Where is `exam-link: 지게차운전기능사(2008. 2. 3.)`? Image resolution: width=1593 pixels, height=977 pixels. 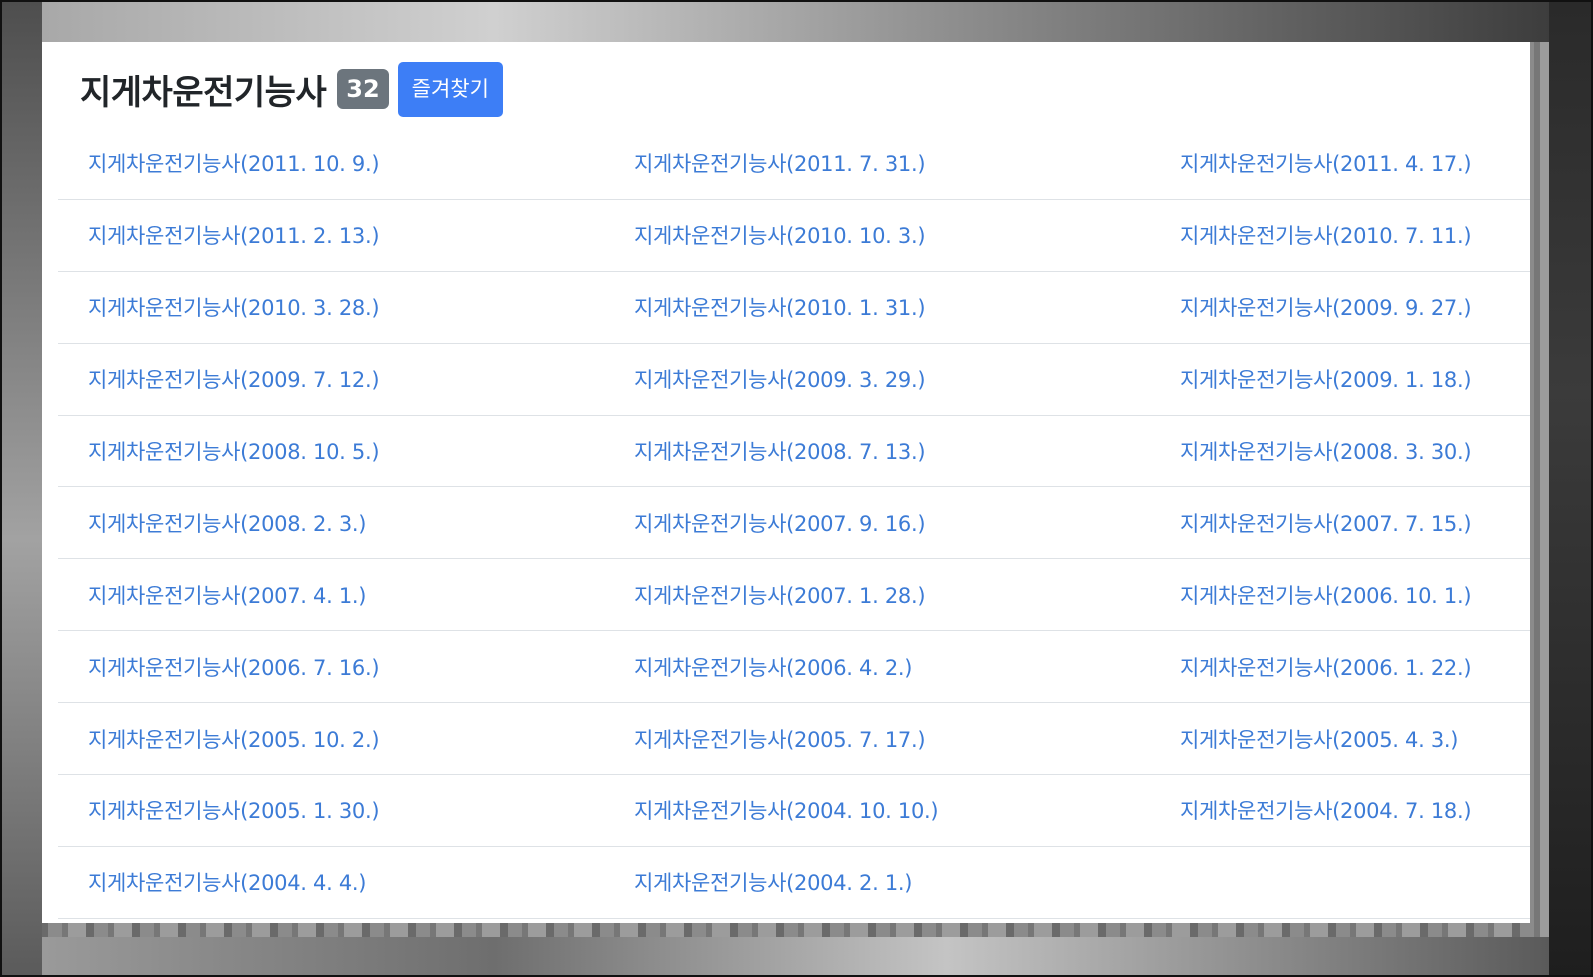
exam-link: 지게차운전기능사(2008. 2. 3.) is located at coordinates (227, 523).